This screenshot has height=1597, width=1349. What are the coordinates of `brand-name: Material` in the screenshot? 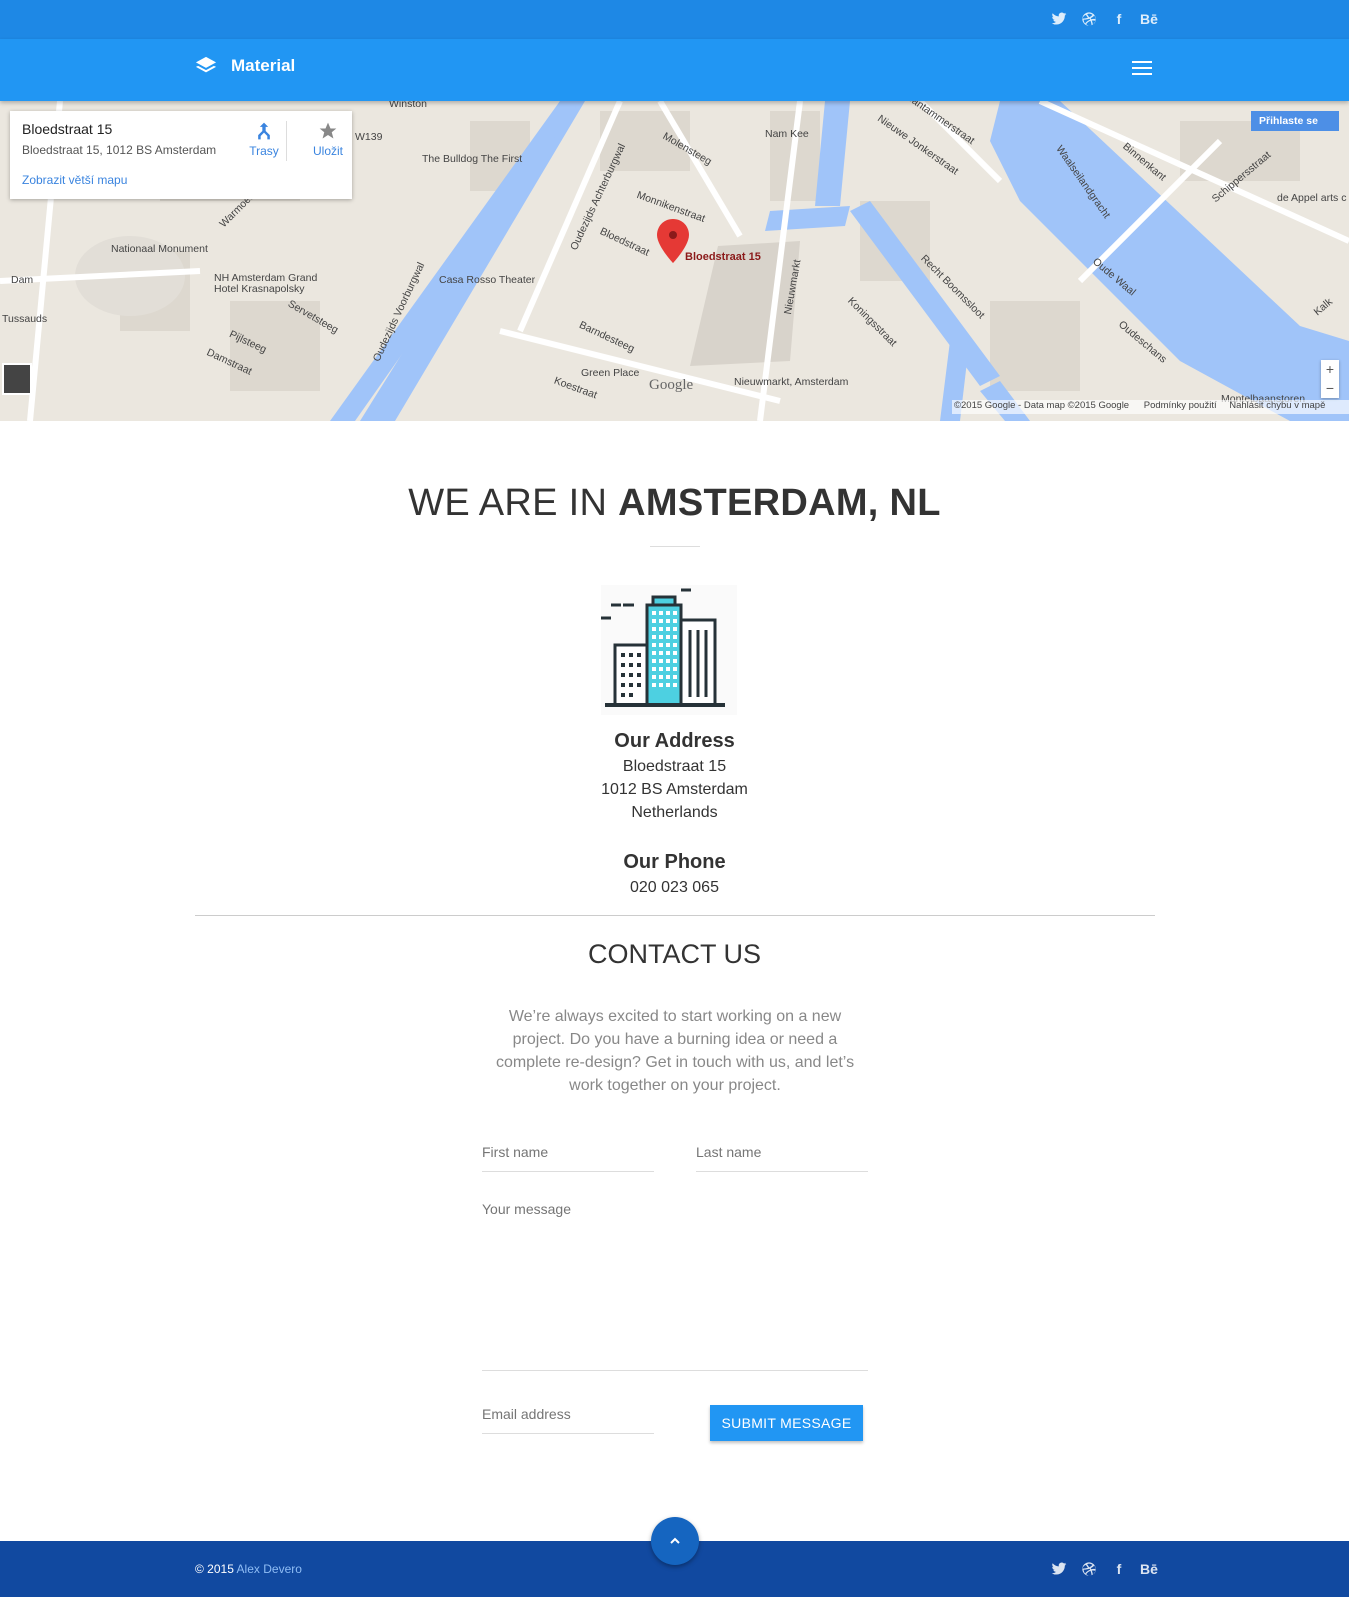 It's located at (263, 65).